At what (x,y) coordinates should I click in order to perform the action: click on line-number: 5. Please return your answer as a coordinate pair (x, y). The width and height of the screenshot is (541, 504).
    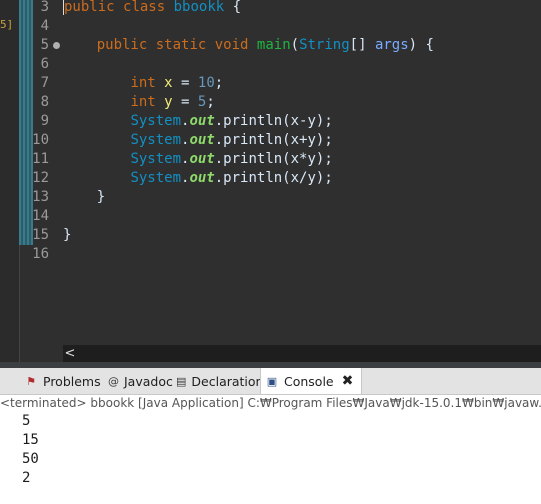
    Looking at the image, I should click on (44, 45).